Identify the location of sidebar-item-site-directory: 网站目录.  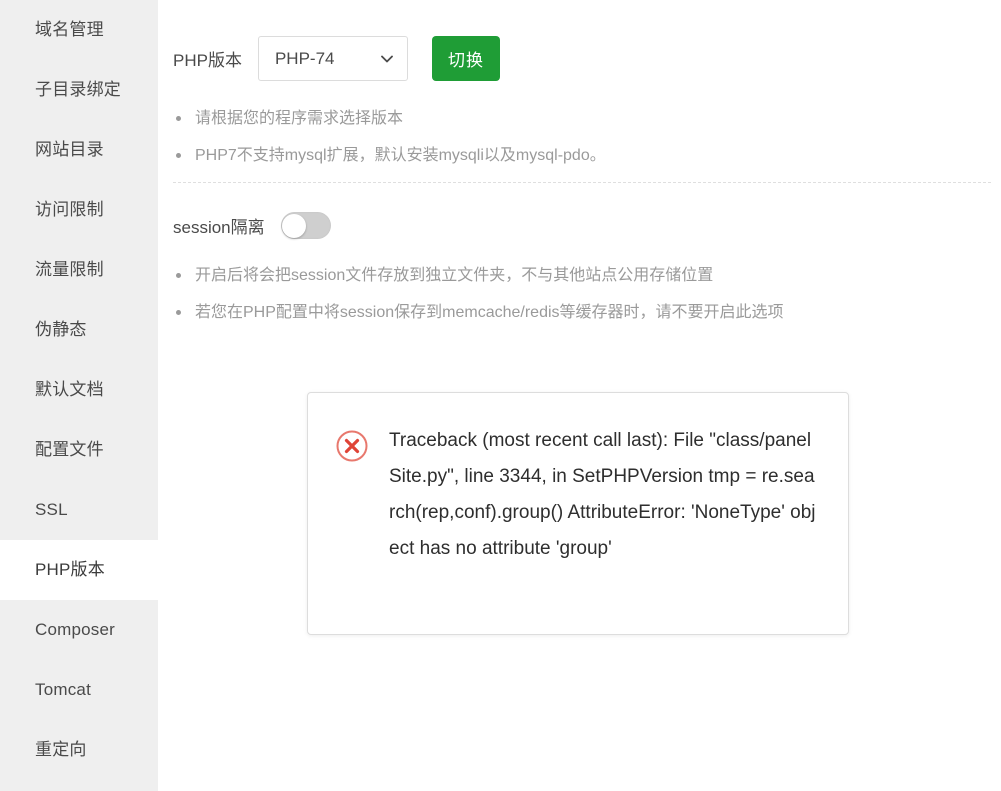
(79, 150).